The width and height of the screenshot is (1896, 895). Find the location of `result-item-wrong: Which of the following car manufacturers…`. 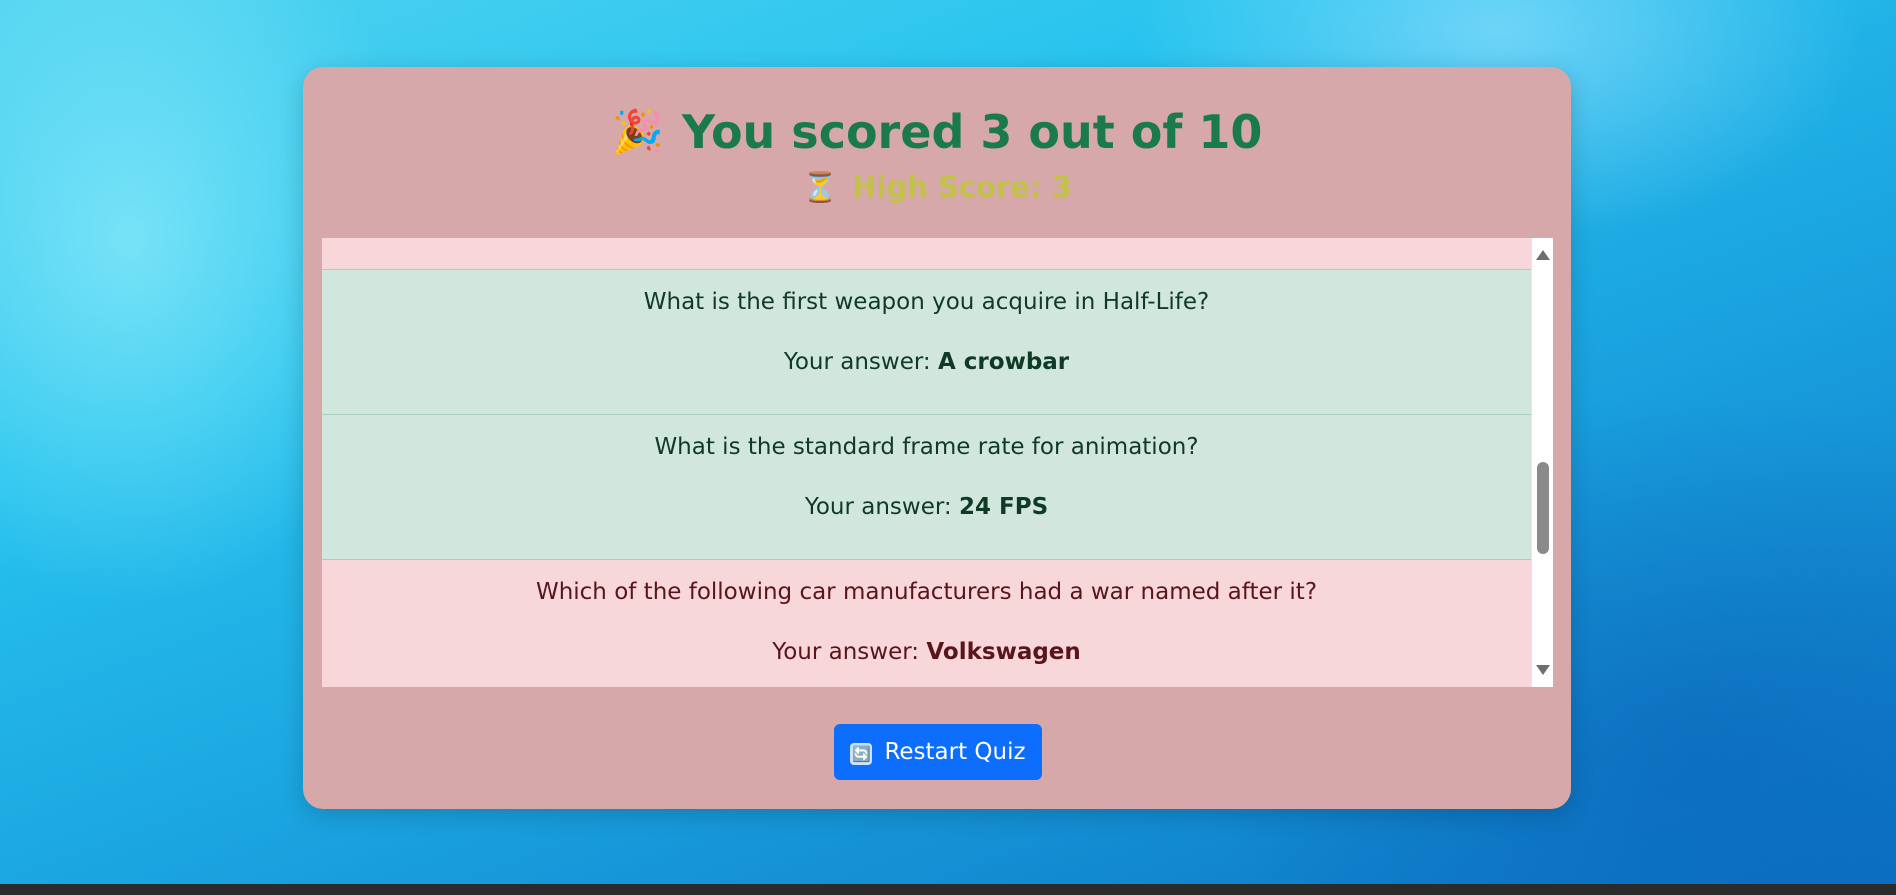

result-item-wrong: Which of the following car manufacturers… is located at coordinates (926, 623).